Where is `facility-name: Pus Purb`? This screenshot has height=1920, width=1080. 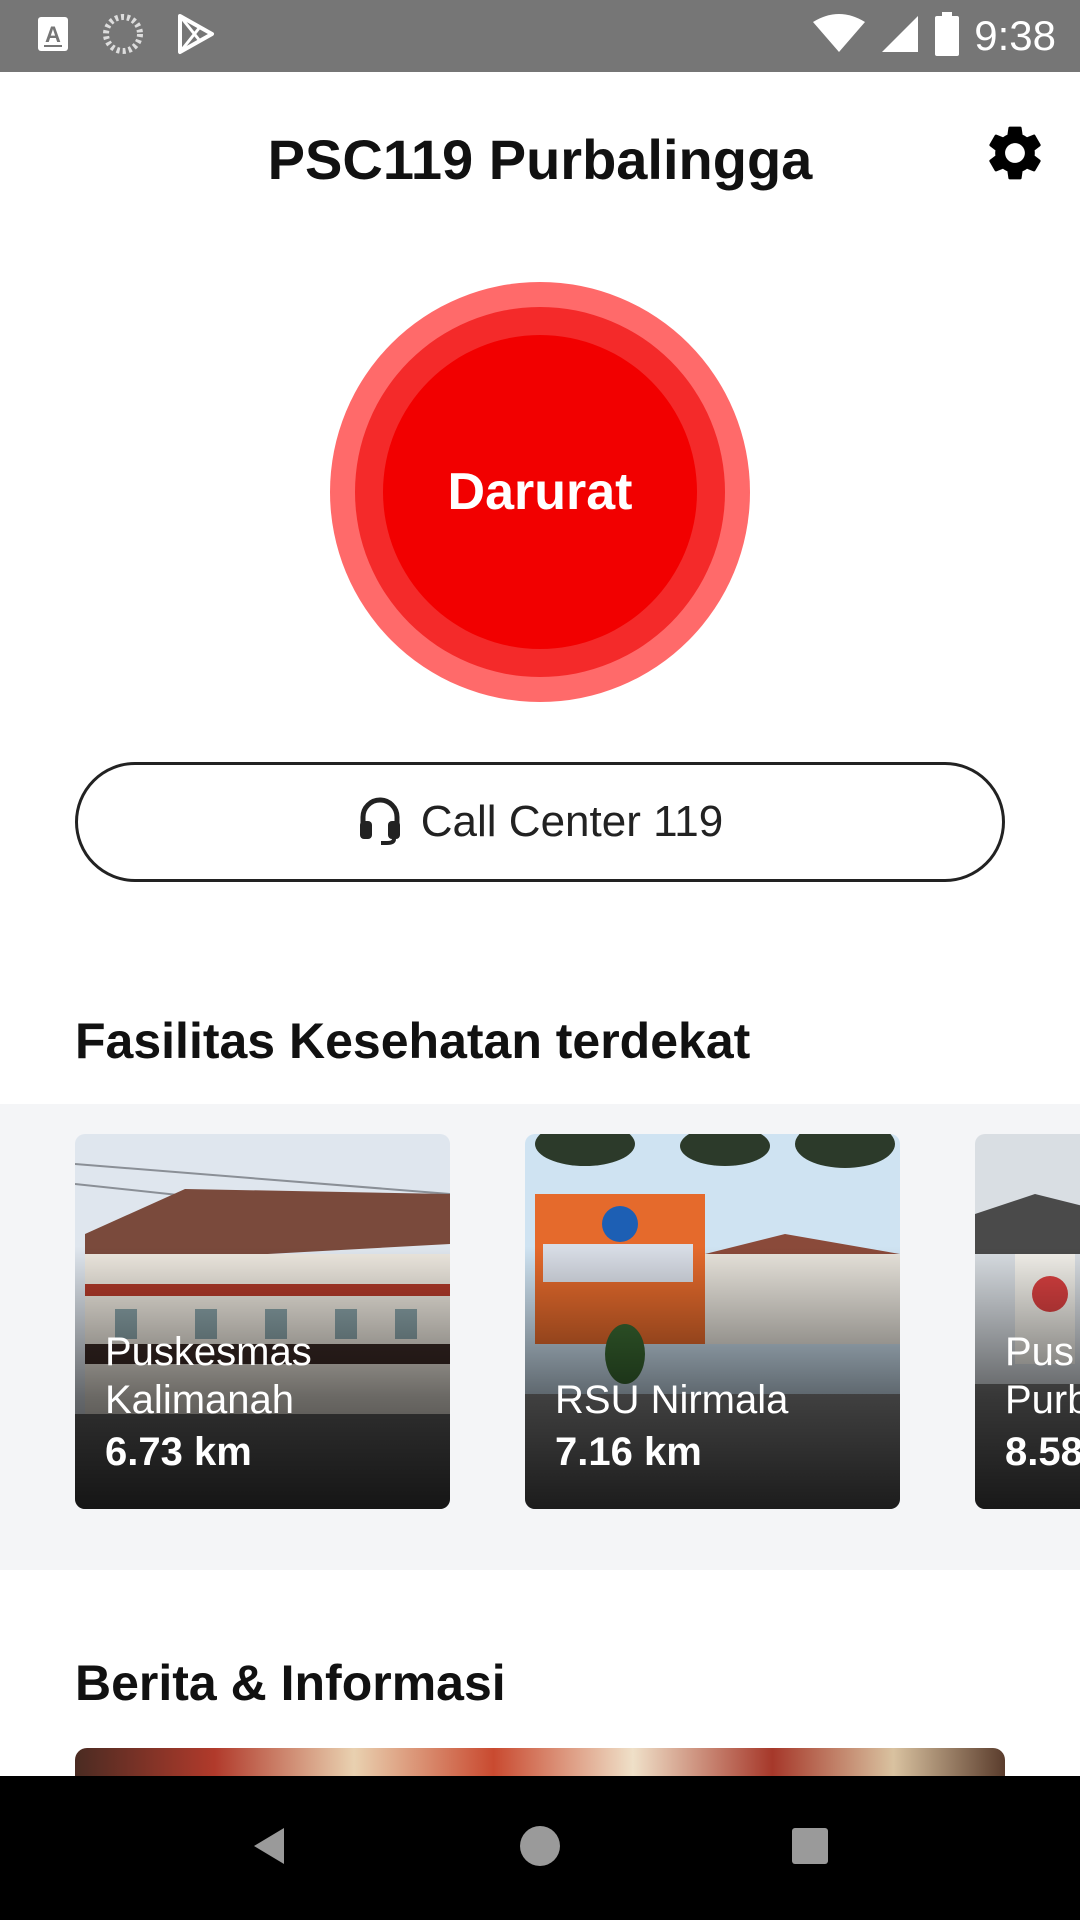
facility-name: Pus Purb is located at coordinates (1042, 1376).